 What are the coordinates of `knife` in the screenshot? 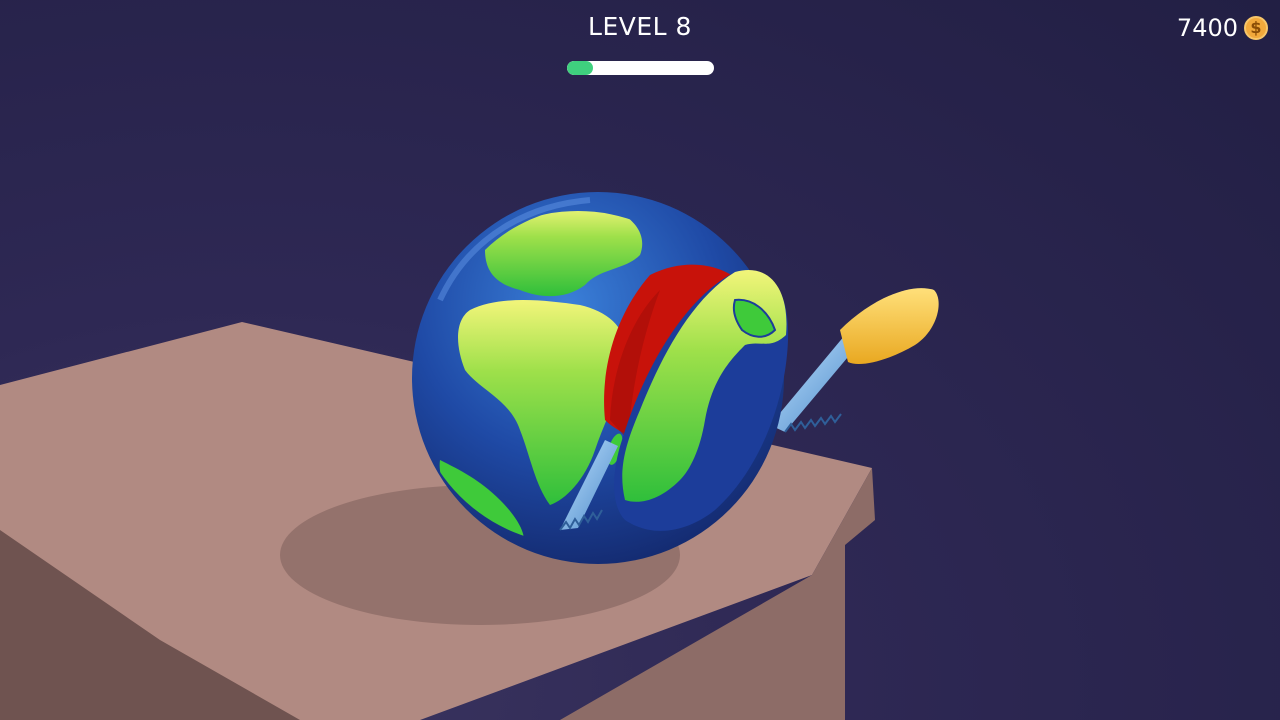 It's located at (854, 360).